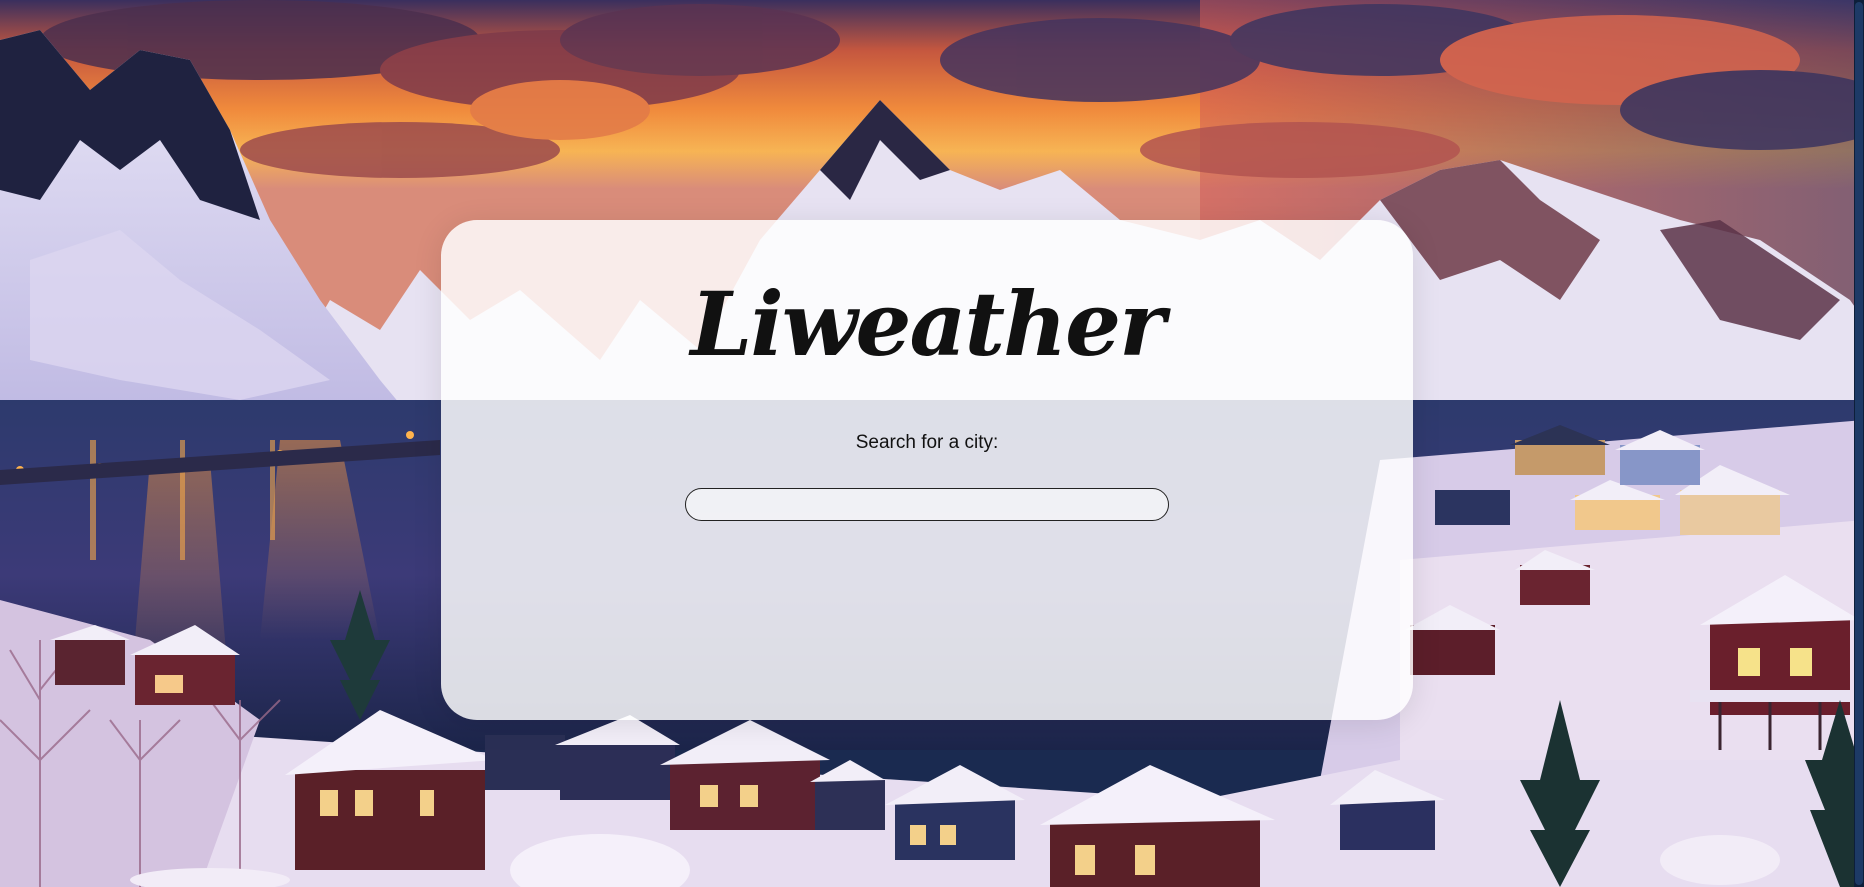 The image size is (1864, 887). Describe the element at coordinates (927, 442) in the screenshot. I see `search-label: Search for a city:` at that location.